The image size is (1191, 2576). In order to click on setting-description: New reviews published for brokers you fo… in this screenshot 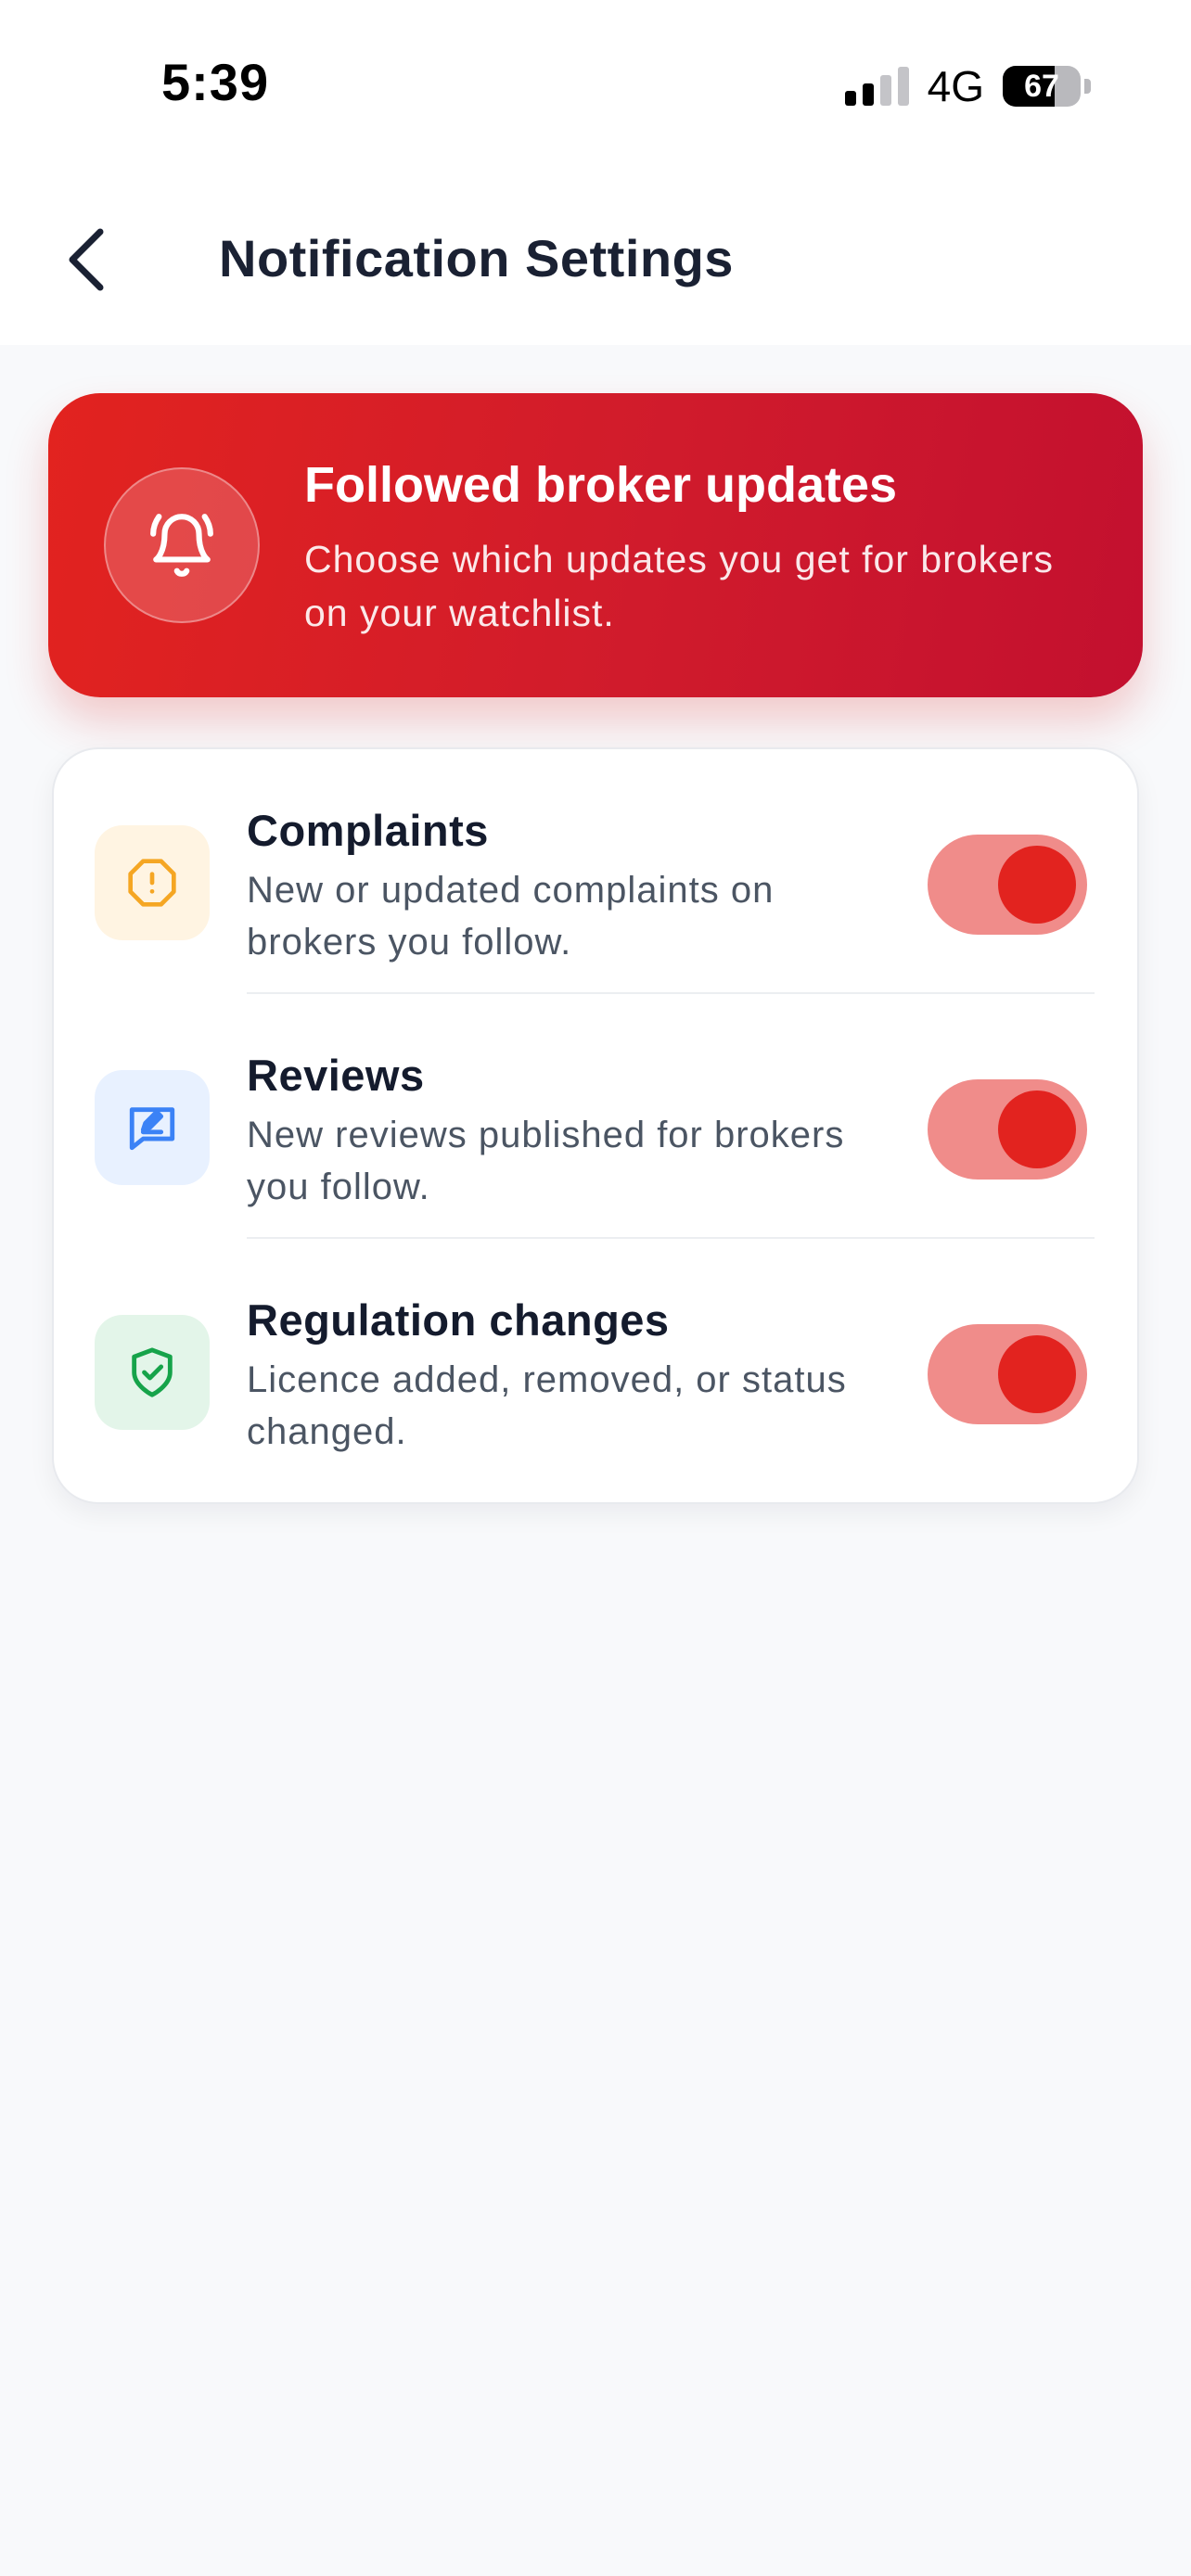, I will do `click(546, 1161)`.